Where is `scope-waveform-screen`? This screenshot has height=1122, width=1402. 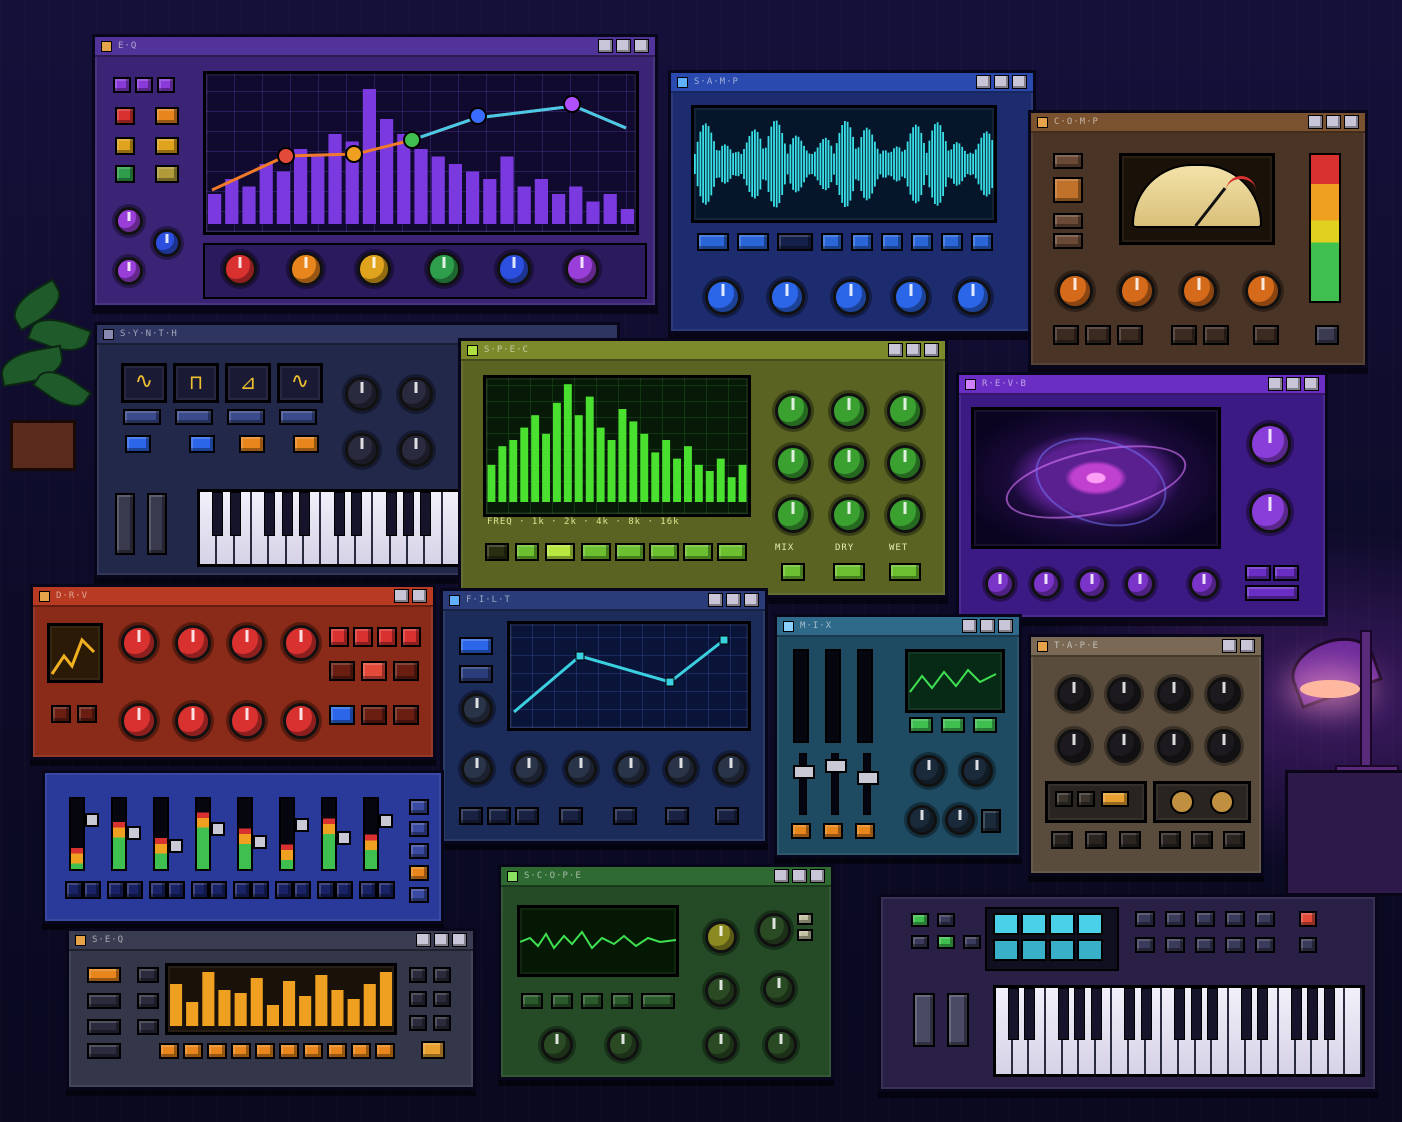 scope-waveform-screen is located at coordinates (598, 941).